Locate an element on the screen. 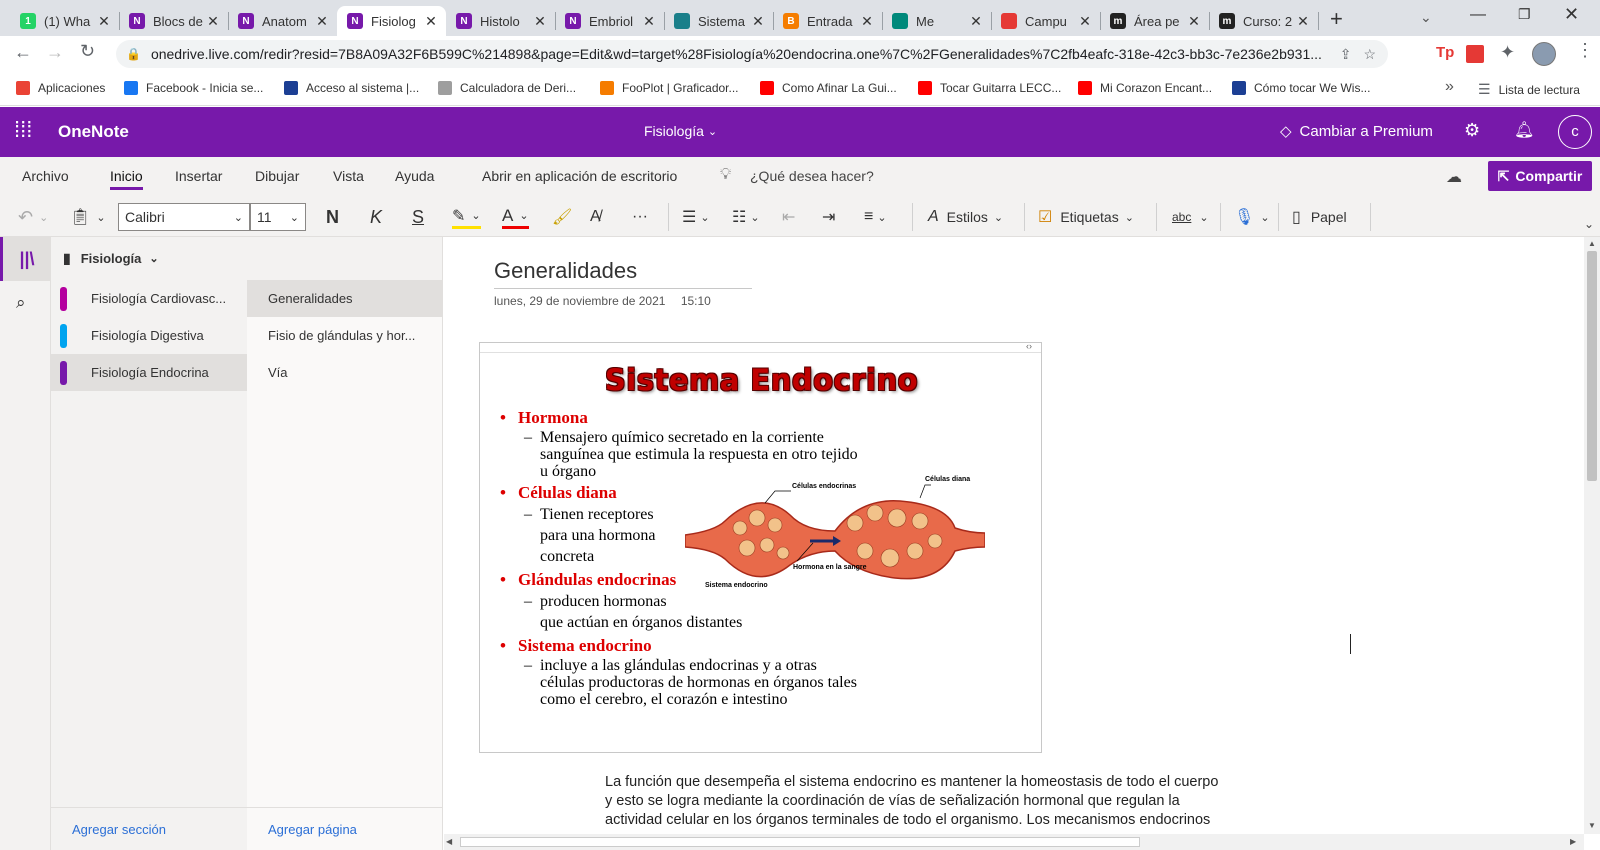 The image size is (1600, 850). clear-format-icon: A̸ is located at coordinates (595, 217).